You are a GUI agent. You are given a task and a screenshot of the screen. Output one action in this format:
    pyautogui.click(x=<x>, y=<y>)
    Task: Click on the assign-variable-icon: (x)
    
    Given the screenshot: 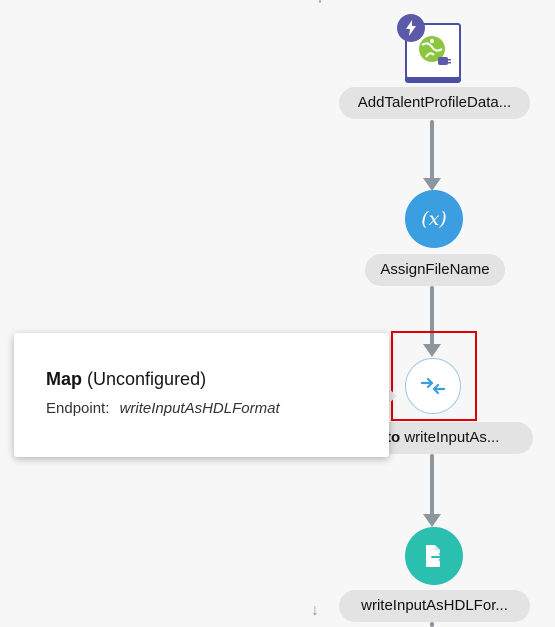 What is the action you would take?
    pyautogui.click(x=434, y=219)
    